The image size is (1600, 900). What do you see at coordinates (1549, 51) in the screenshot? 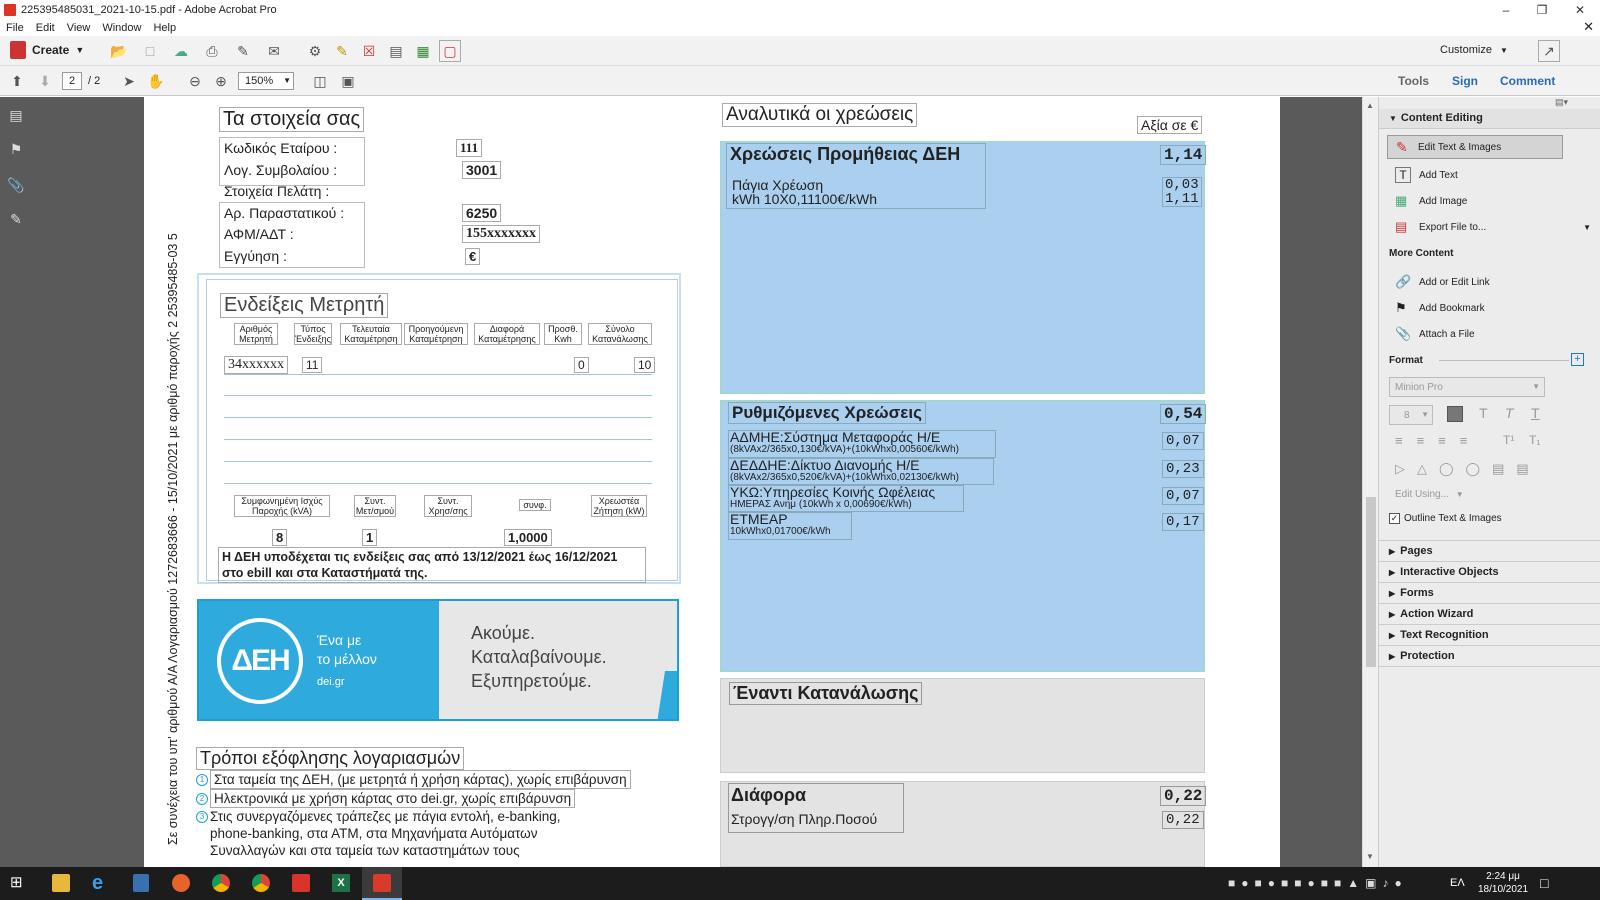
I see `expand-icon: ↗` at bounding box center [1549, 51].